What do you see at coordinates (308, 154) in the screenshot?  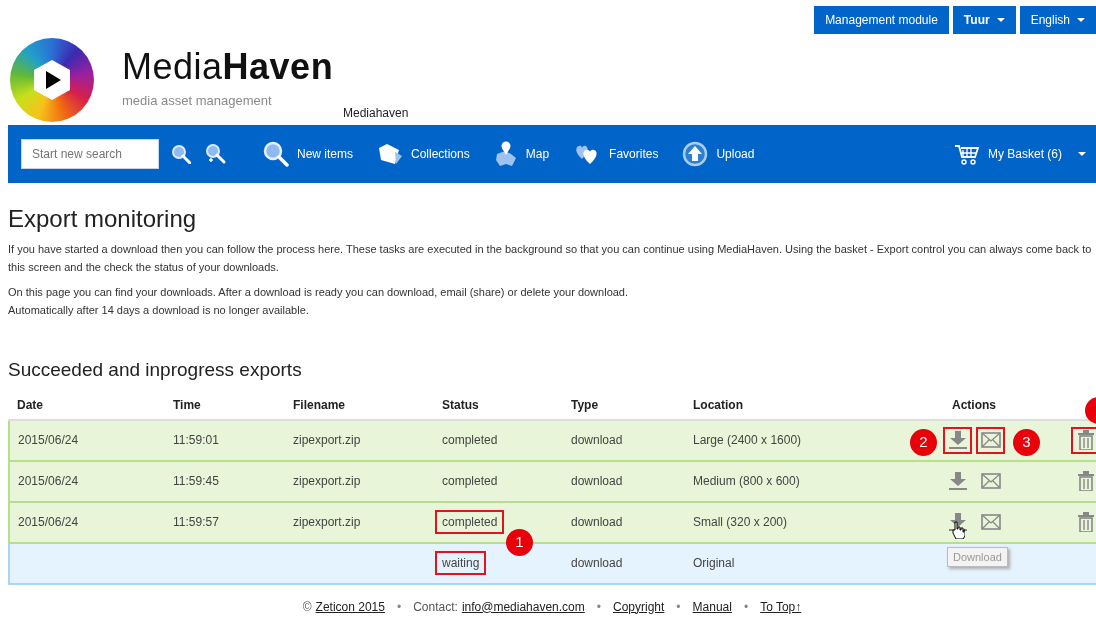 I see `nav-link: New items` at bounding box center [308, 154].